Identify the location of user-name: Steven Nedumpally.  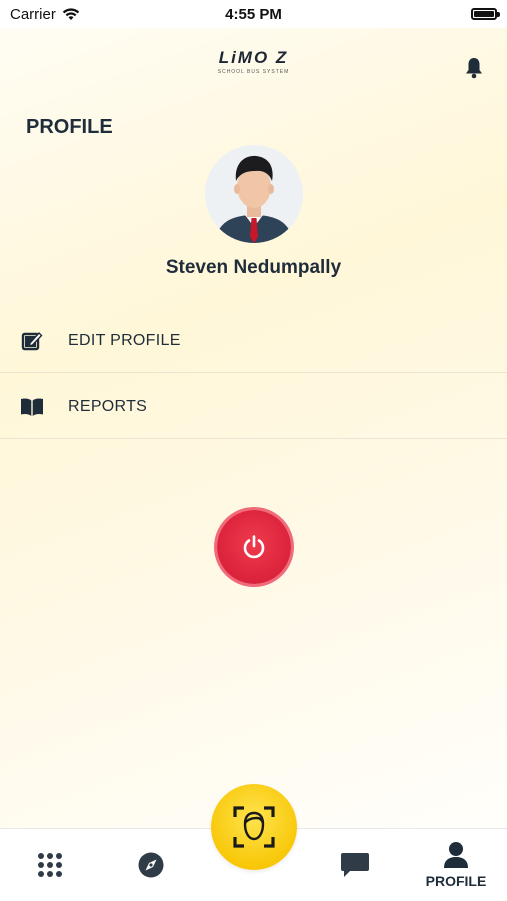
(253, 267).